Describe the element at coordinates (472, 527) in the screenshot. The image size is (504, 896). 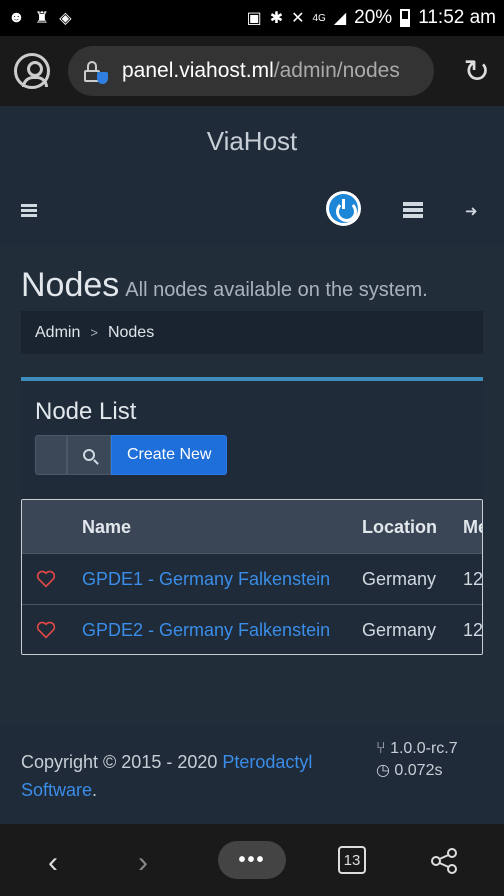
I see `column-memory: Memory` at that location.